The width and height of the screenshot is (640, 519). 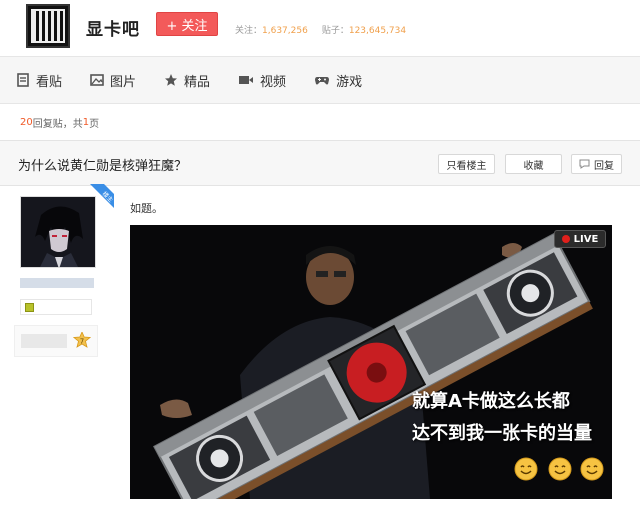 I want to click on reply-label: 回复, so click(x=604, y=166).